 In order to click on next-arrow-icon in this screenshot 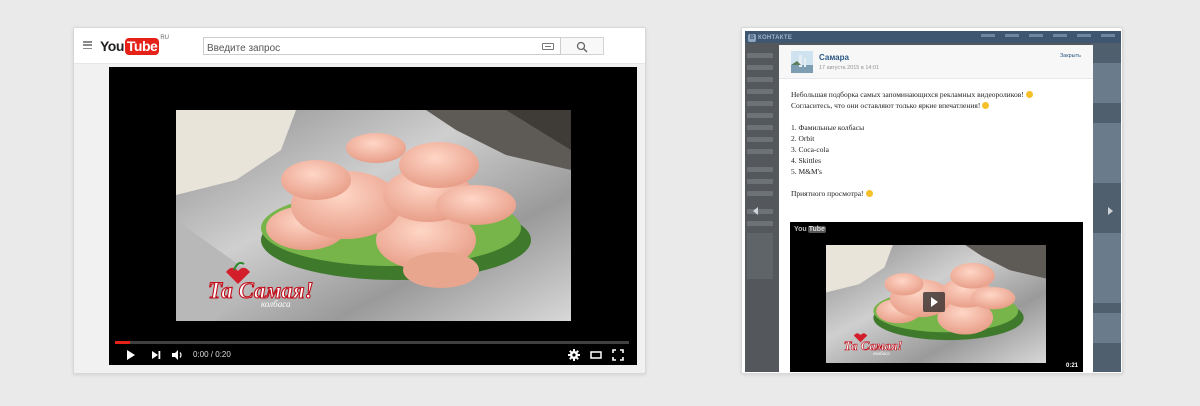, I will do `click(1110, 211)`.